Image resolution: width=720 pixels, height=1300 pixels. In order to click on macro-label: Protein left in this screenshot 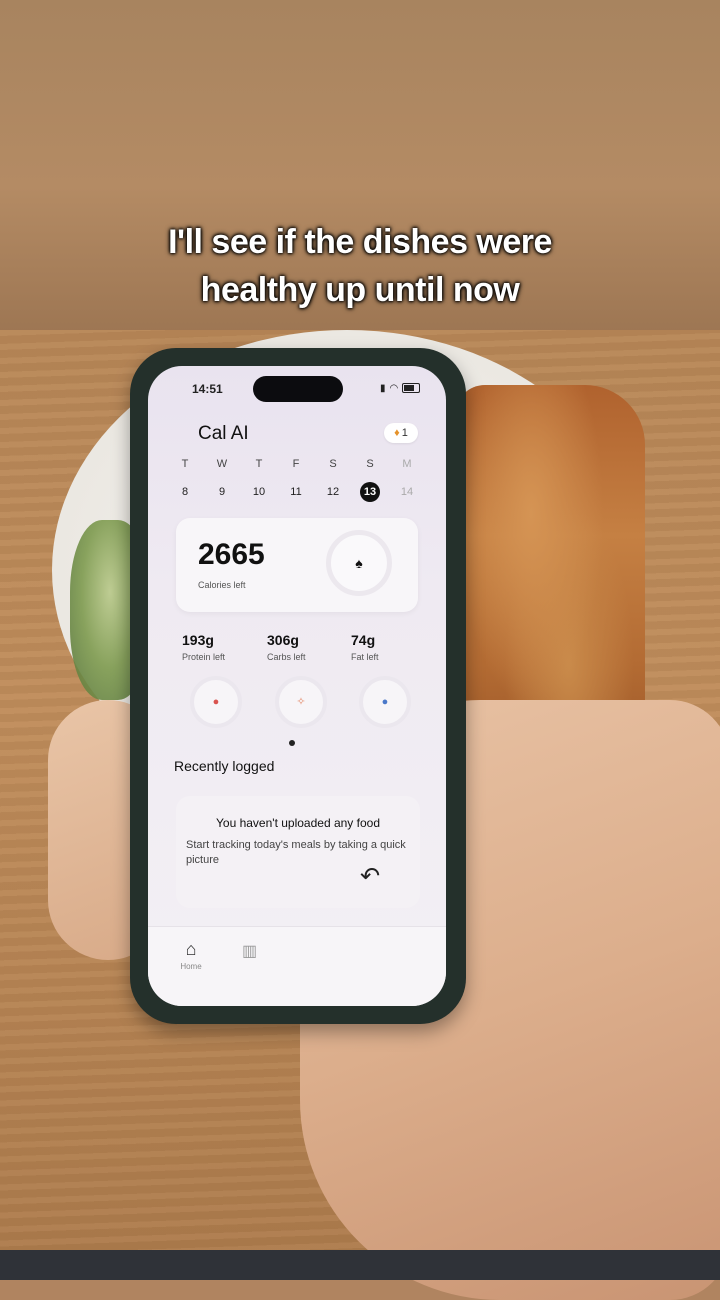, I will do `click(204, 657)`.